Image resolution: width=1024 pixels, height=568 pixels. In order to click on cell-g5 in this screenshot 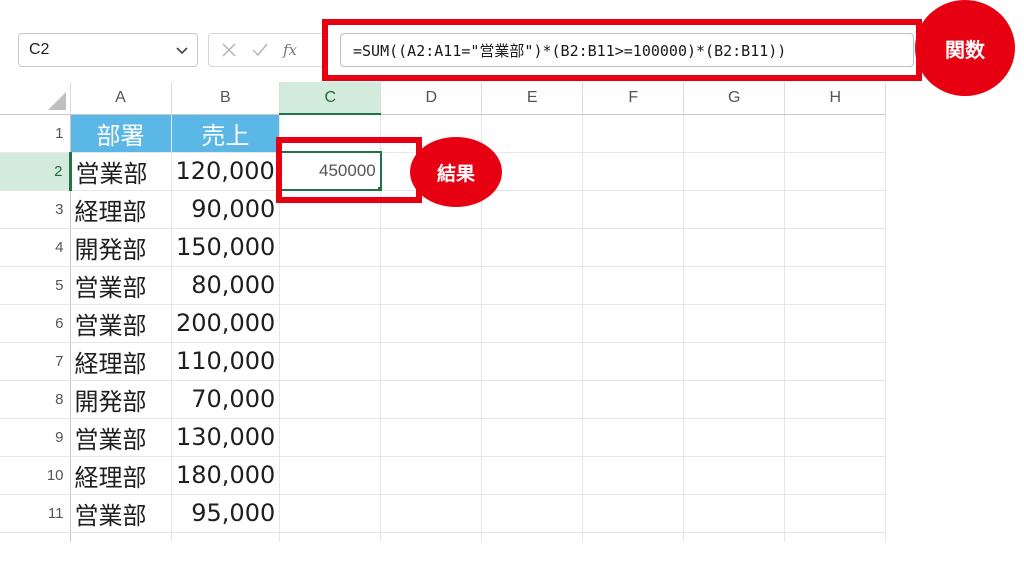, I will do `click(734, 285)`.